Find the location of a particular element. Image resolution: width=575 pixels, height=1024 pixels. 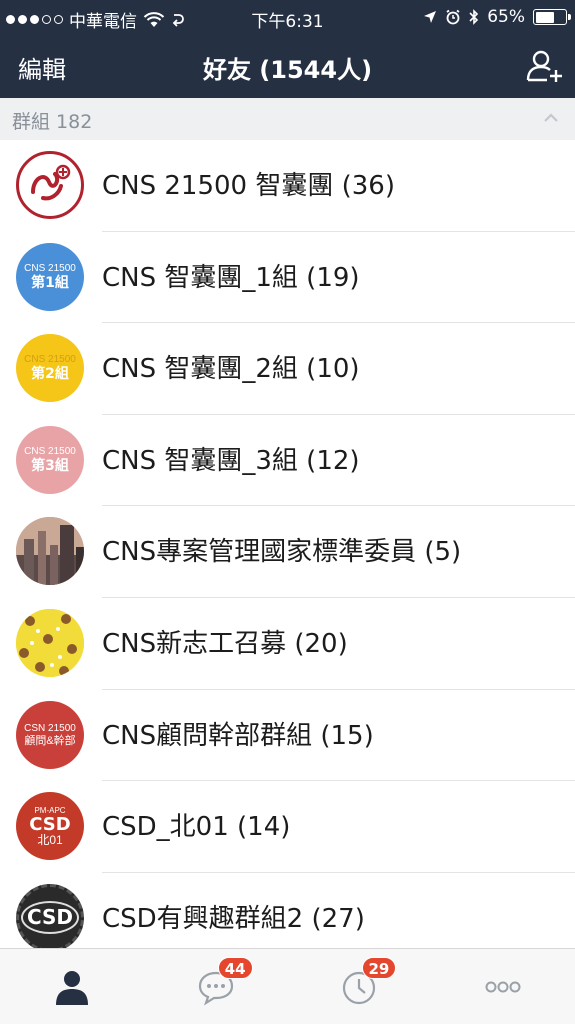

alarm-icon is located at coordinates (453, 17).